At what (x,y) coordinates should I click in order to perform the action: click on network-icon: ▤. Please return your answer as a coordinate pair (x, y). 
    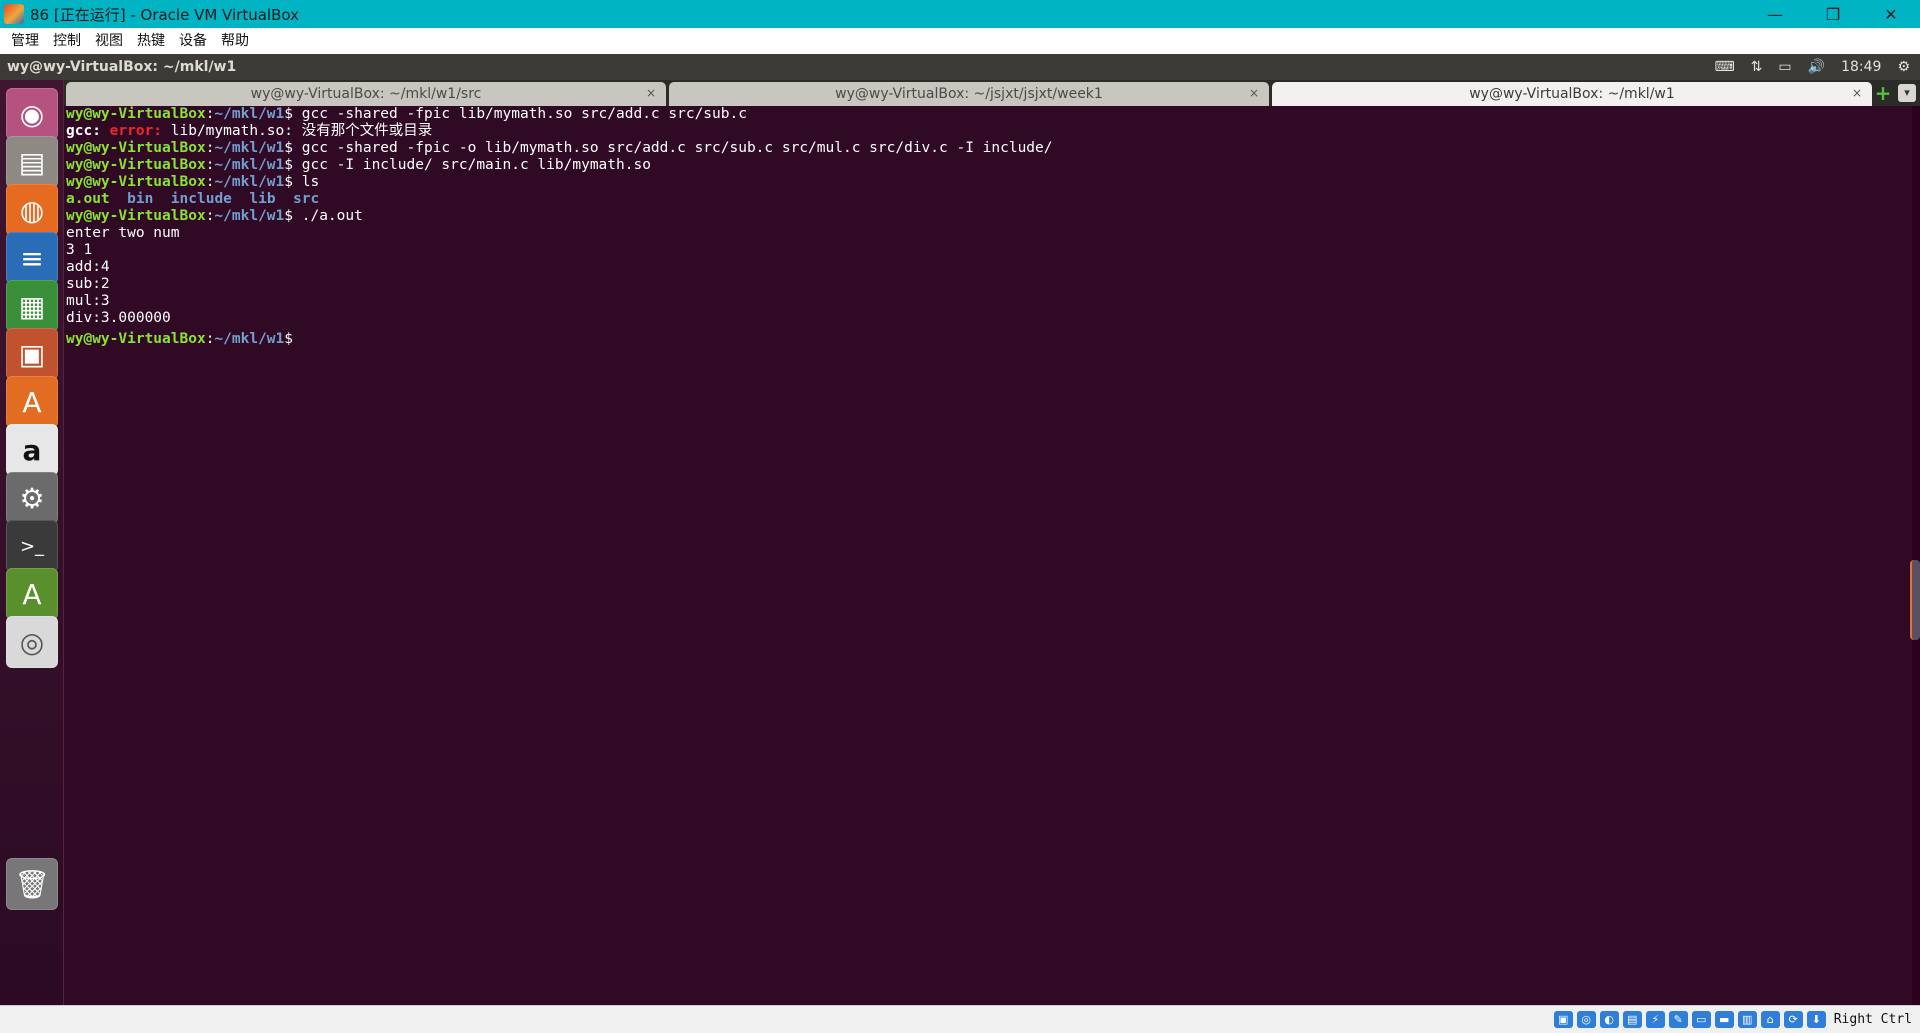
    Looking at the image, I should click on (1632, 1019).